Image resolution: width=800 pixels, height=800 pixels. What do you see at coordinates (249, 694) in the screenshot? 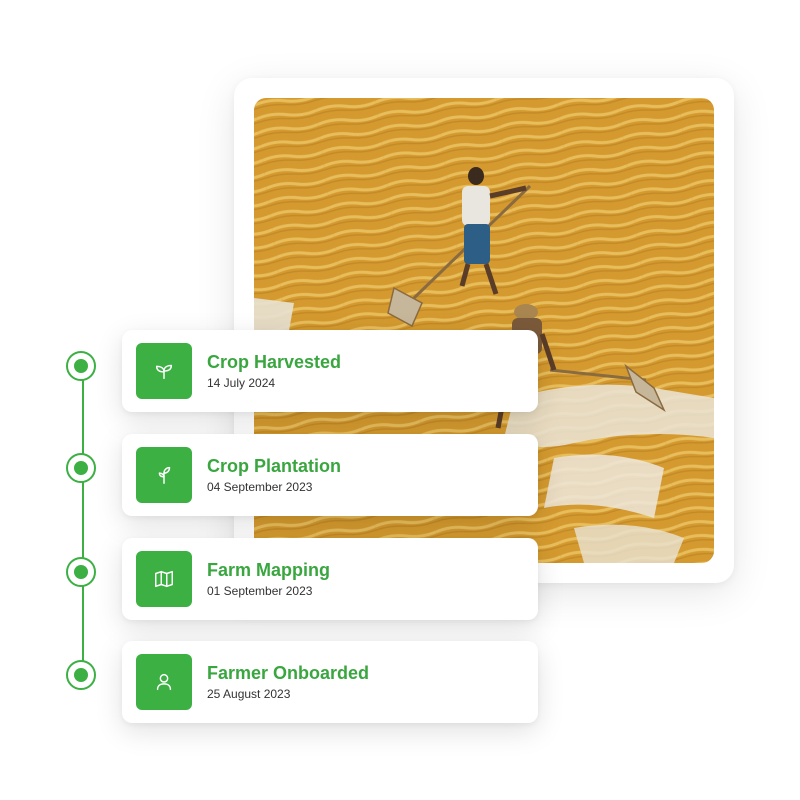
I see `event-date: 25 August 2023` at bounding box center [249, 694].